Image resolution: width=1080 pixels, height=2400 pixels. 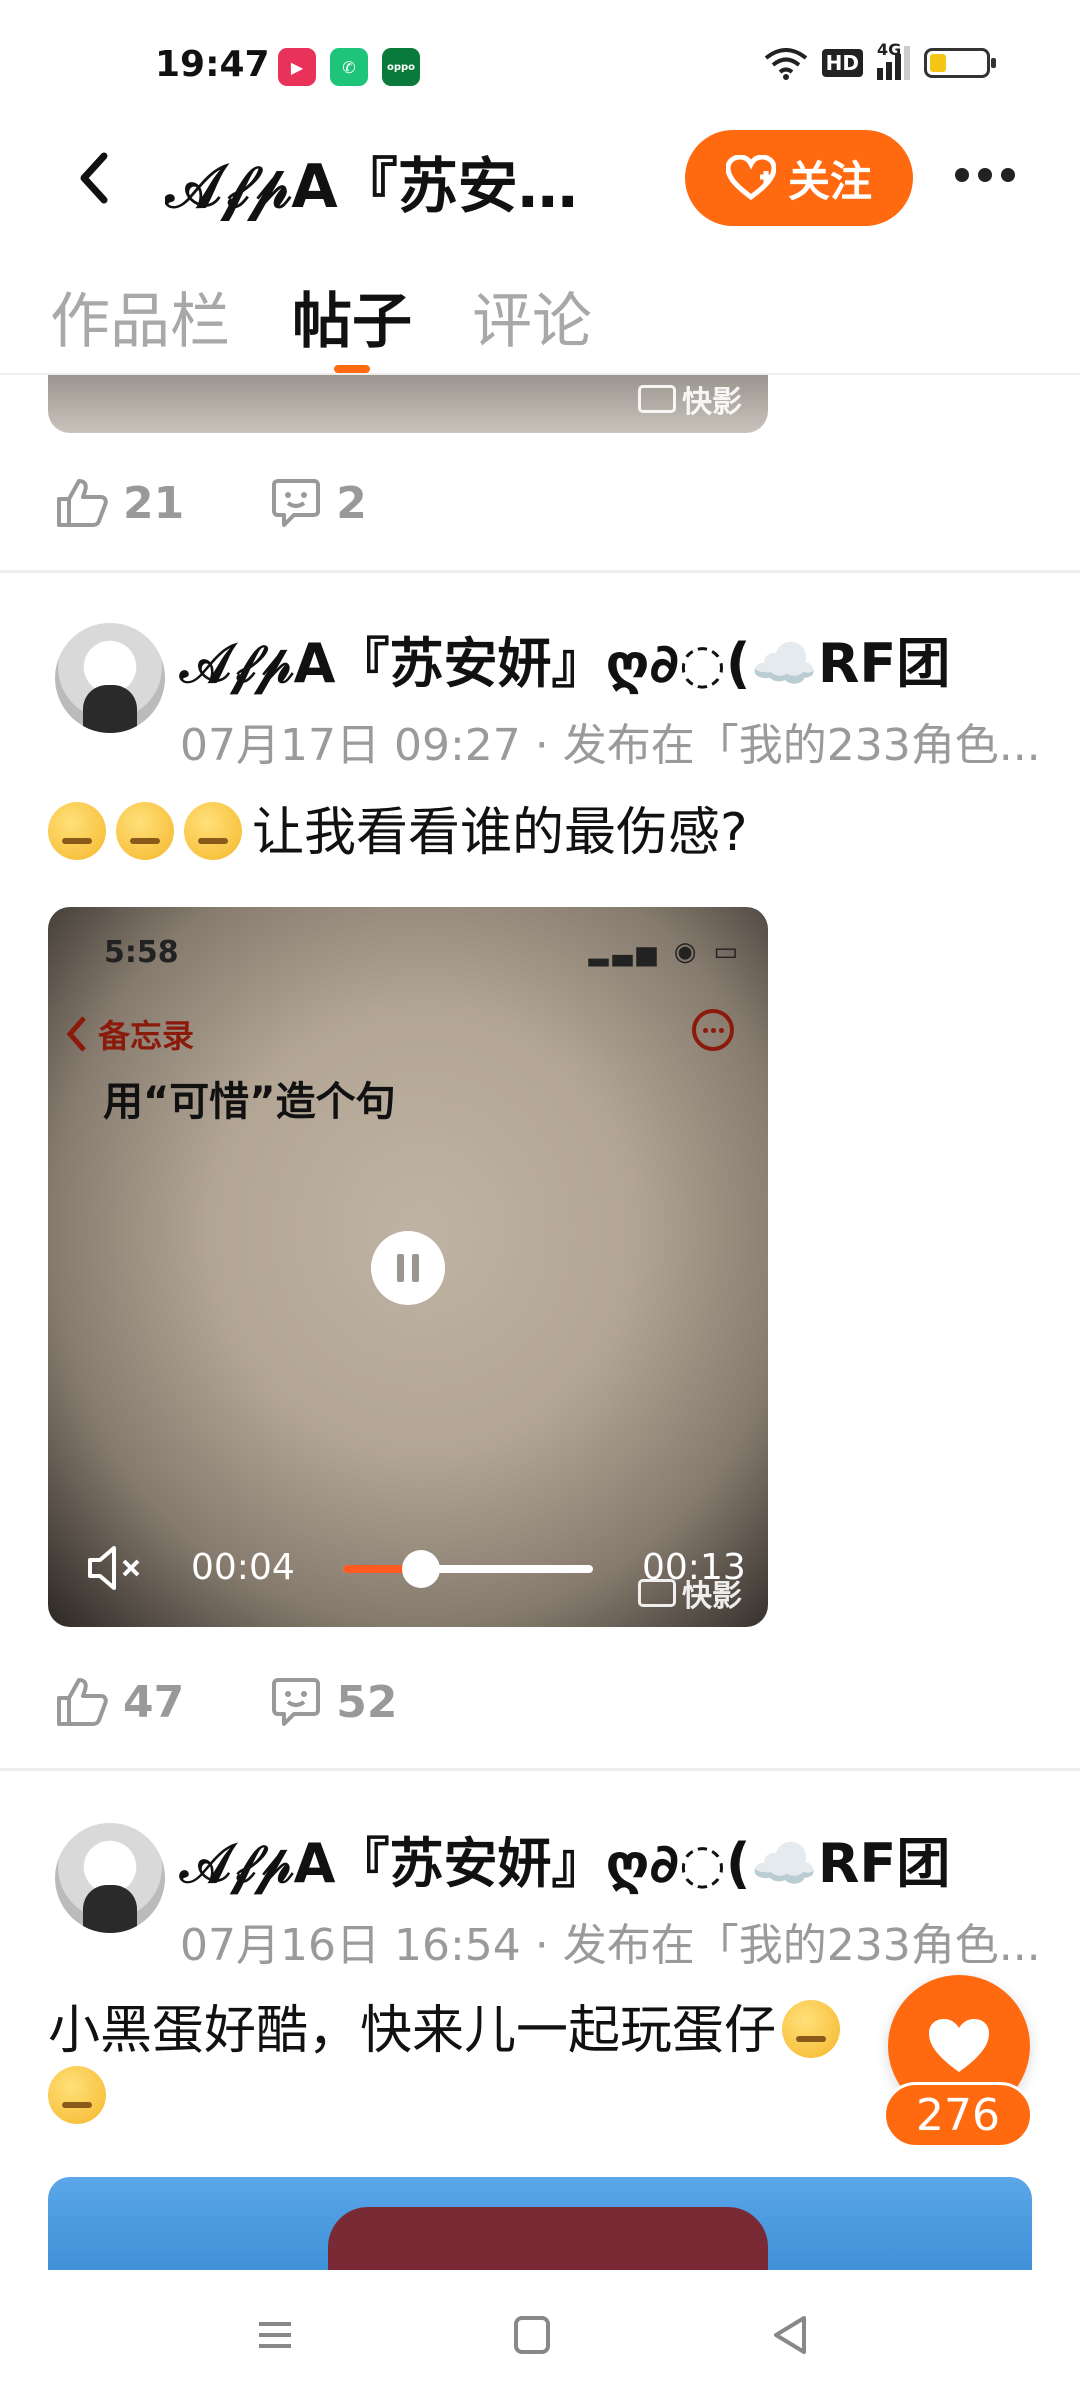 I want to click on post-stats: 21 2, so click(x=254, y=503).